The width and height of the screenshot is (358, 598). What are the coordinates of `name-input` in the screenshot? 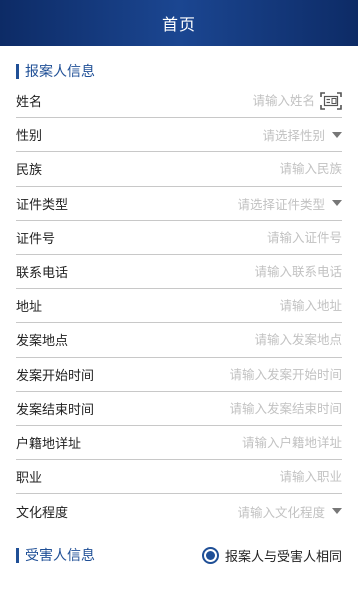 It's located at (245, 101).